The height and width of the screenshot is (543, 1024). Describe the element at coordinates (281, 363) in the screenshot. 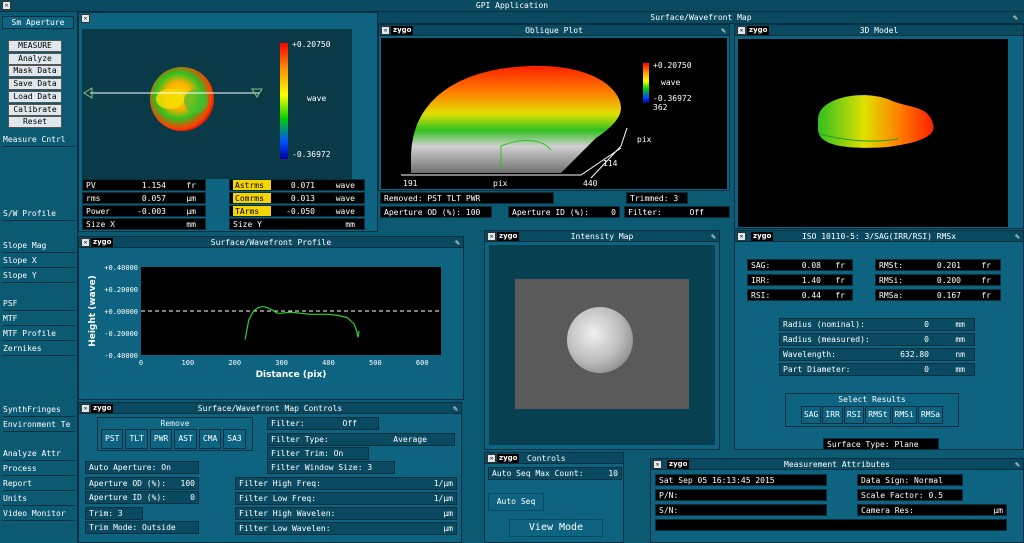

I see `x-tick-label: 300` at that location.